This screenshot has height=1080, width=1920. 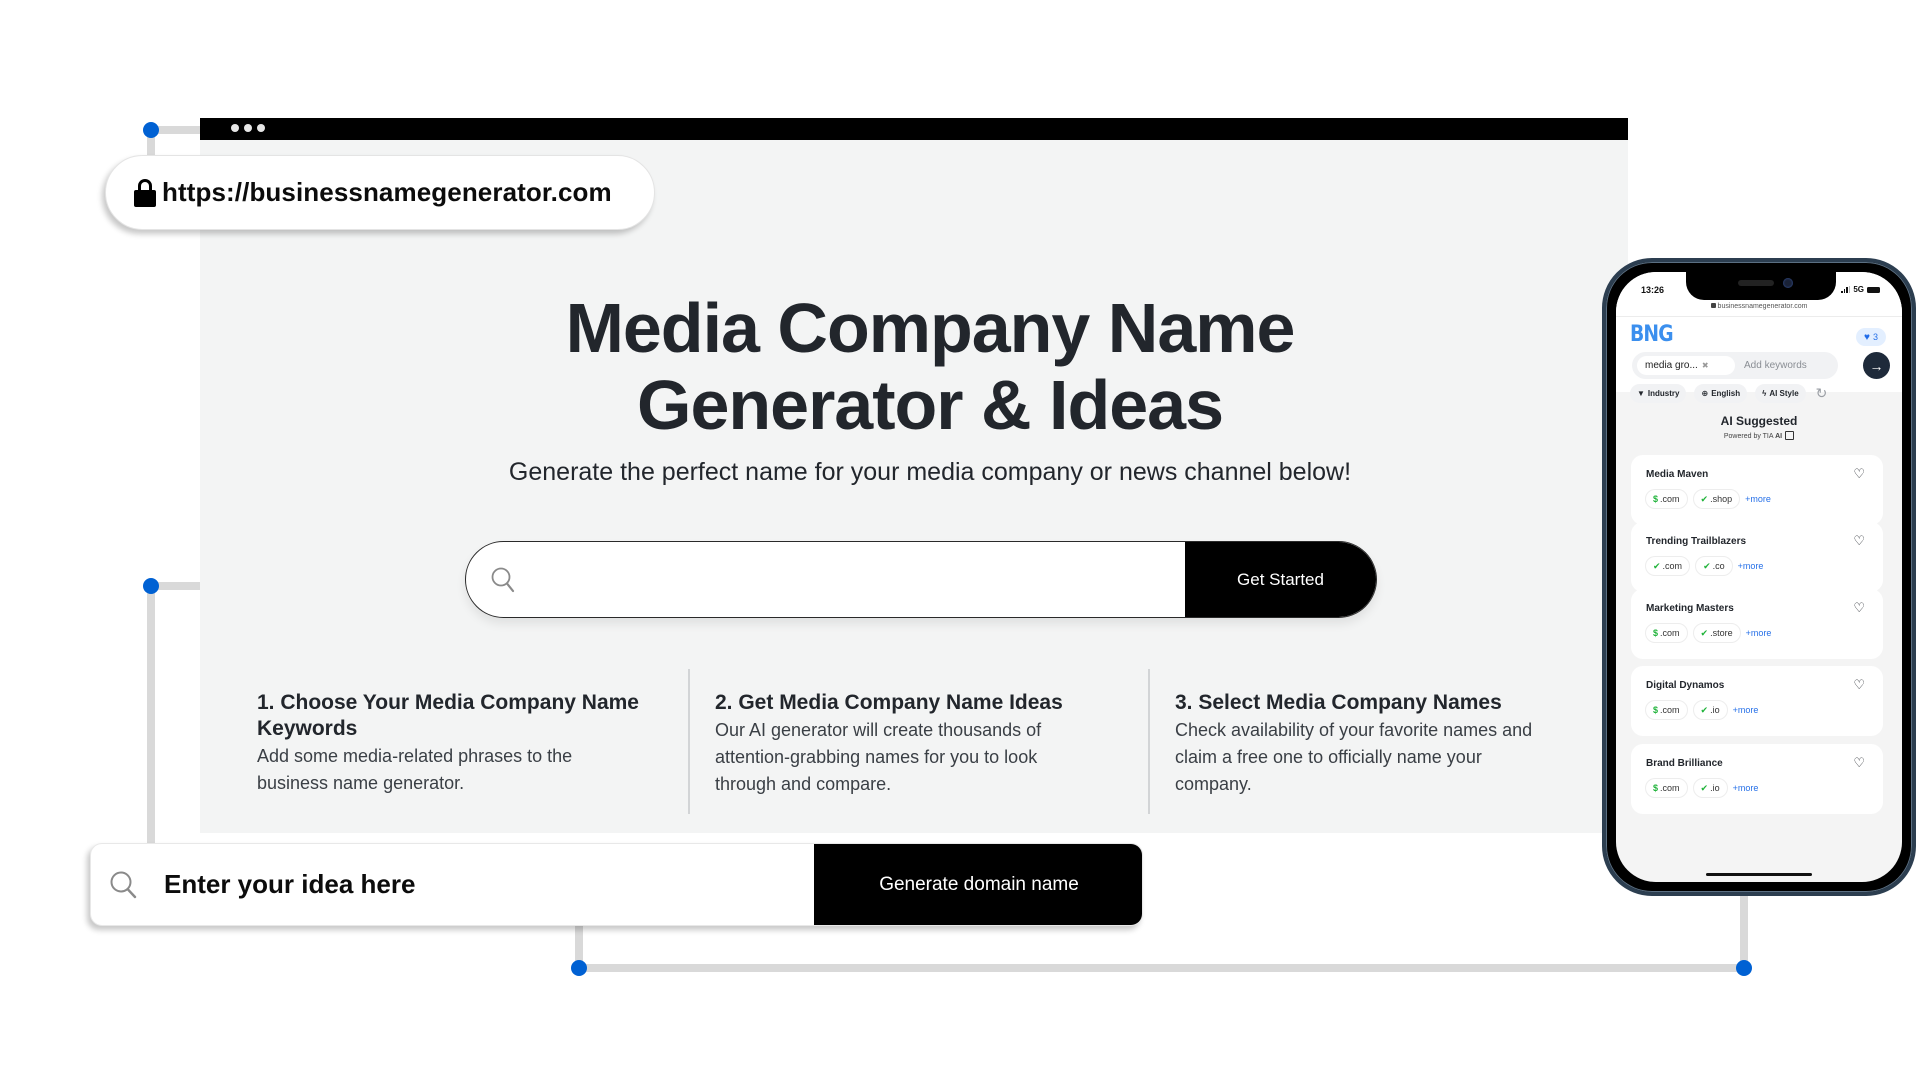 I want to click on address-url: https://businessnamegenerator.com, so click(x=387, y=192).